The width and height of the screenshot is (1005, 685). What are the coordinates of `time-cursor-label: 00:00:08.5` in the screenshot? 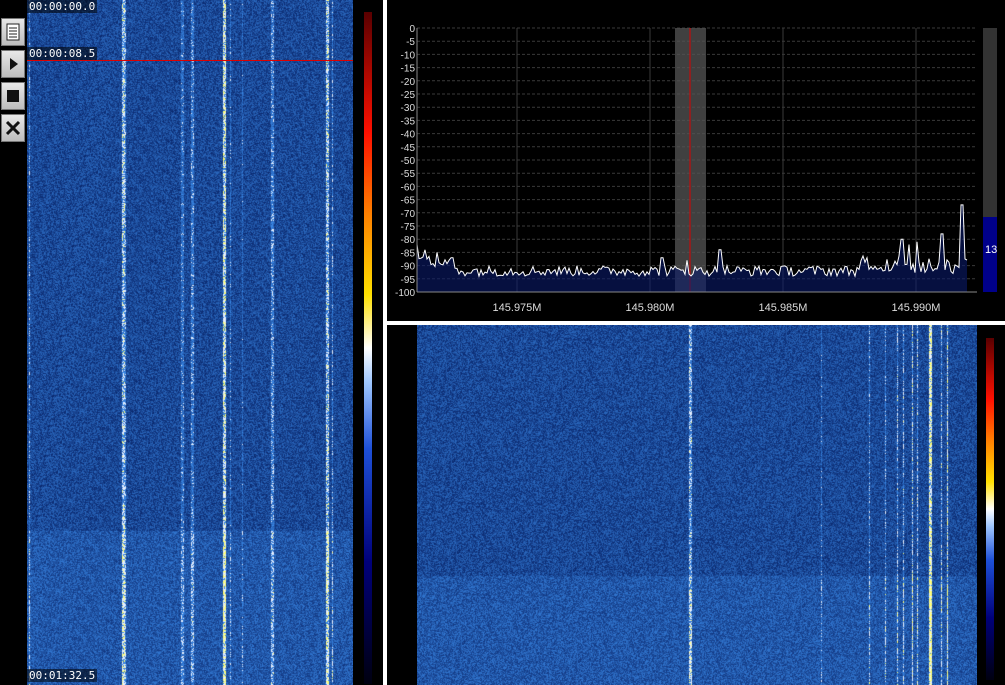 It's located at (62, 53).